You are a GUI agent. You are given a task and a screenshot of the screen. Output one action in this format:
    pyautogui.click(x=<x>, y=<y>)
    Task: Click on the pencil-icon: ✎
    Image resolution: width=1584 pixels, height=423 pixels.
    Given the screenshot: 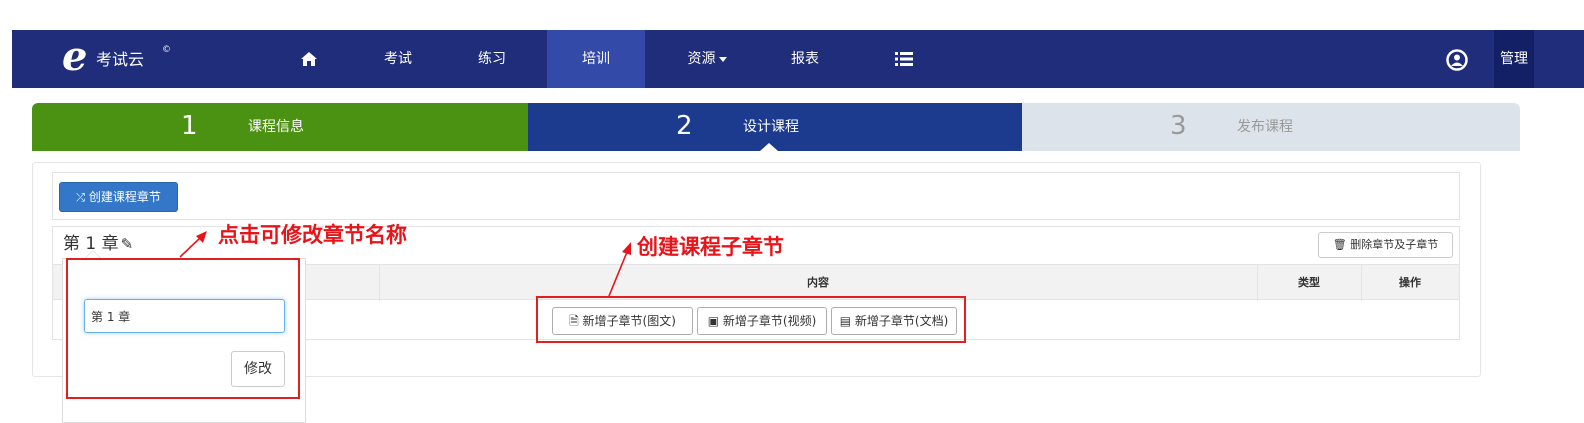 What is the action you would take?
    pyautogui.click(x=127, y=244)
    